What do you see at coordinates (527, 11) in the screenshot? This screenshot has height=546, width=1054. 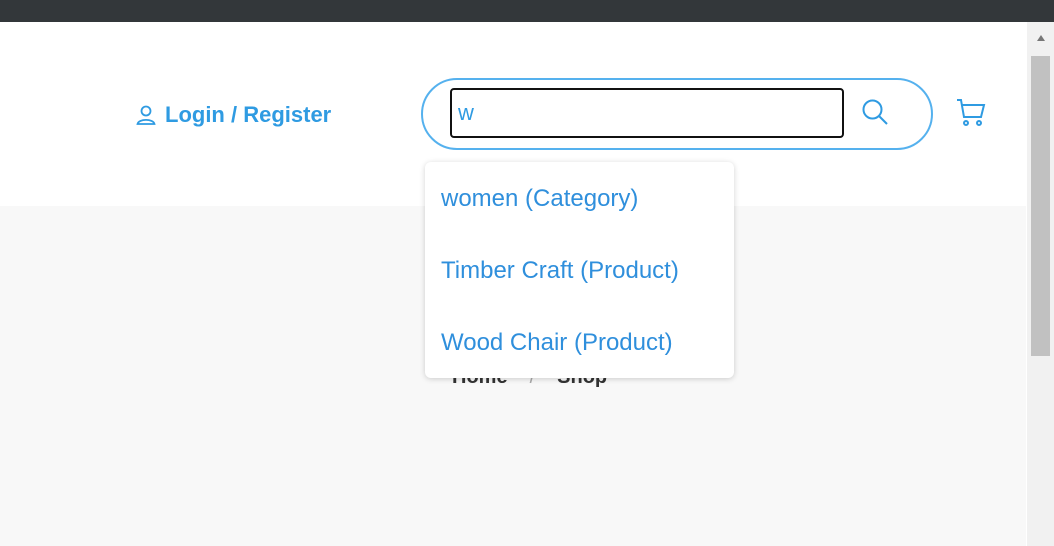 I see `top-bar` at bounding box center [527, 11].